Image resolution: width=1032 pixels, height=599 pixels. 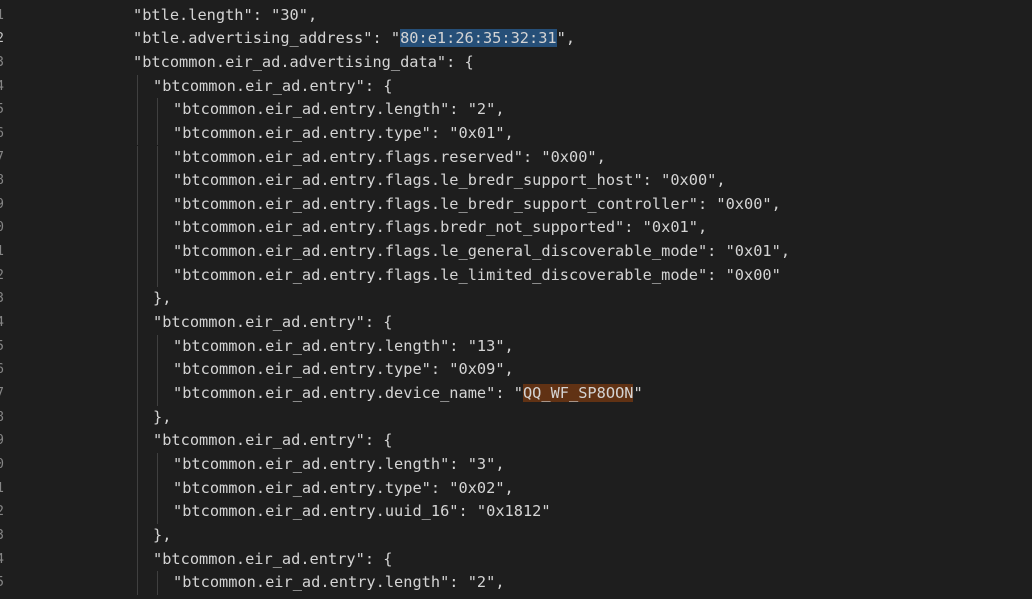 I want to click on code-line: 8},, so click(x=516, y=417).